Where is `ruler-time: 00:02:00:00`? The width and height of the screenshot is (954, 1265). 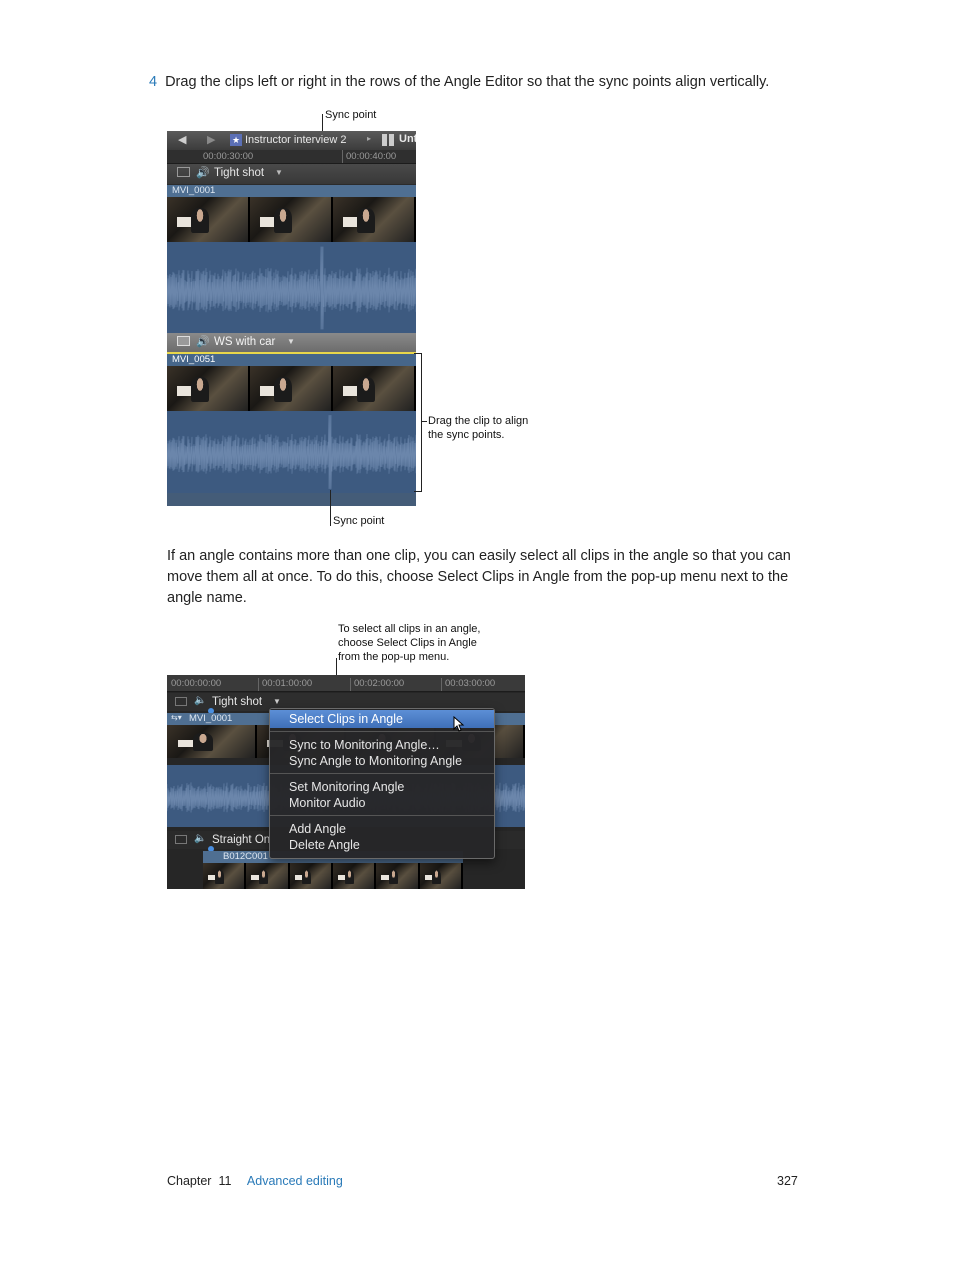 ruler-time: 00:02:00:00 is located at coordinates (379, 683).